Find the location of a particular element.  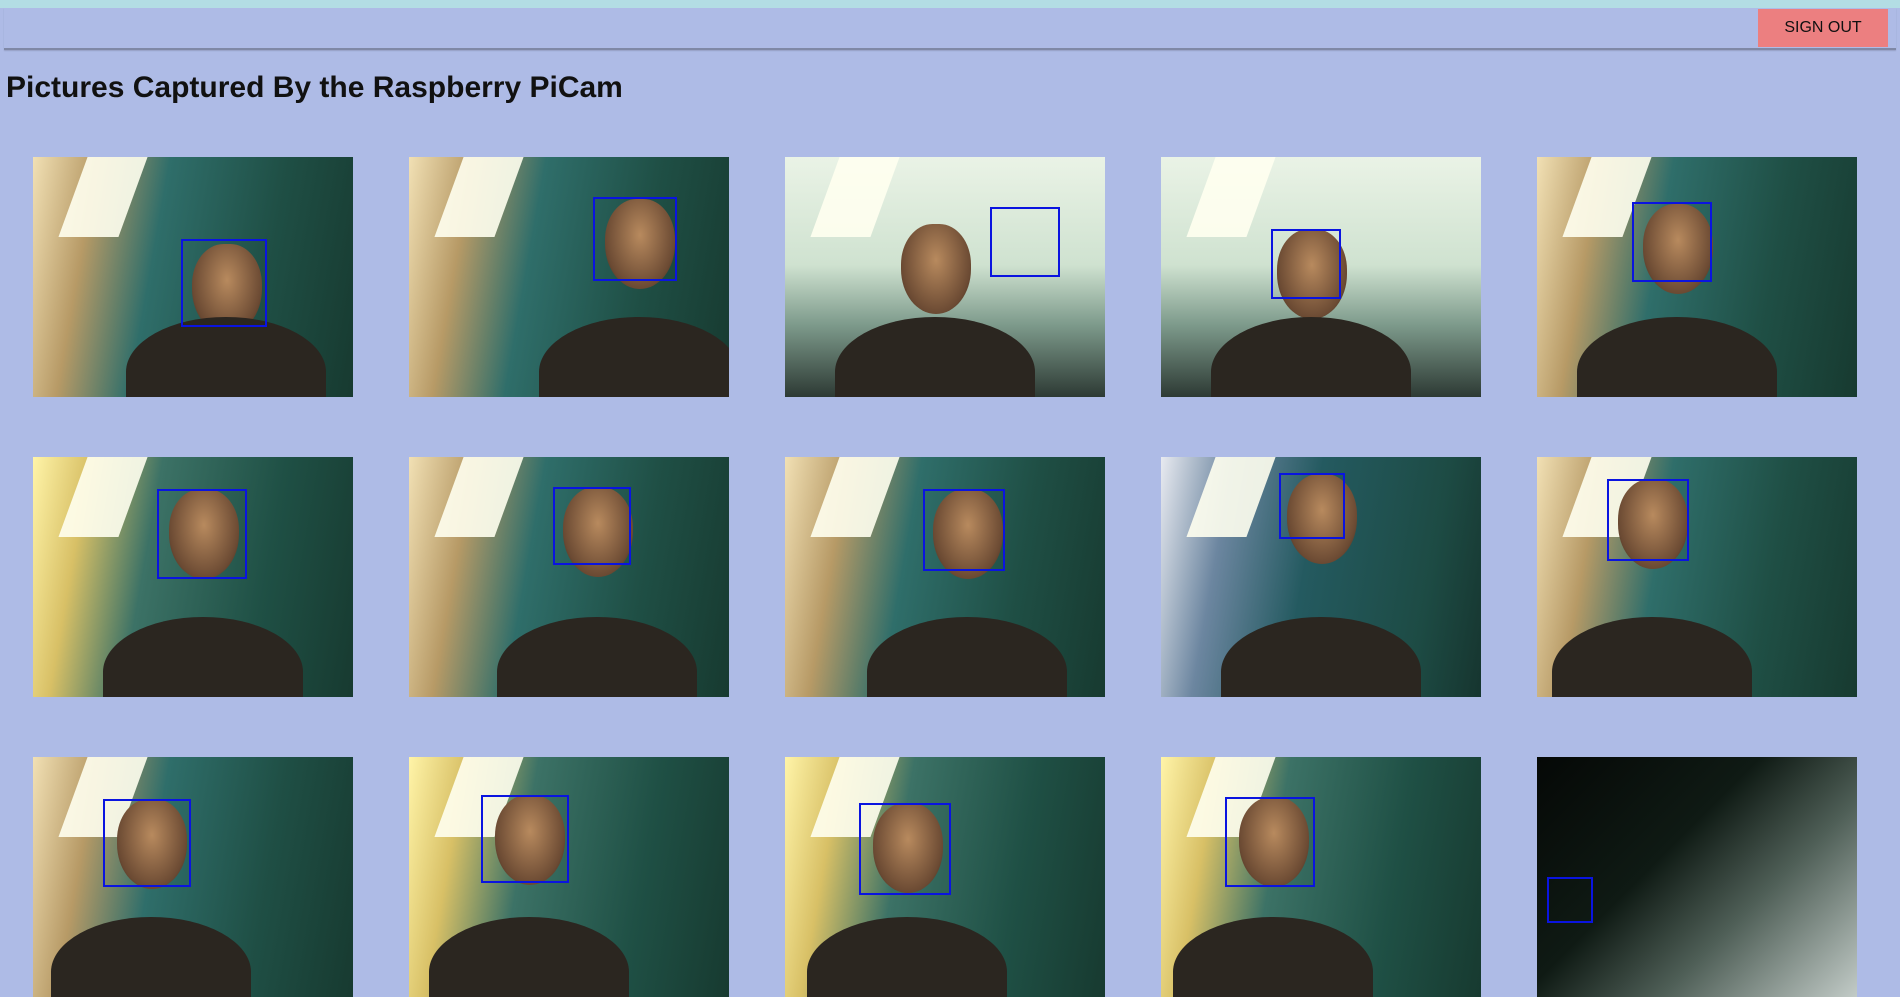

top-bar: SIGN OUT is located at coordinates (950, 29).